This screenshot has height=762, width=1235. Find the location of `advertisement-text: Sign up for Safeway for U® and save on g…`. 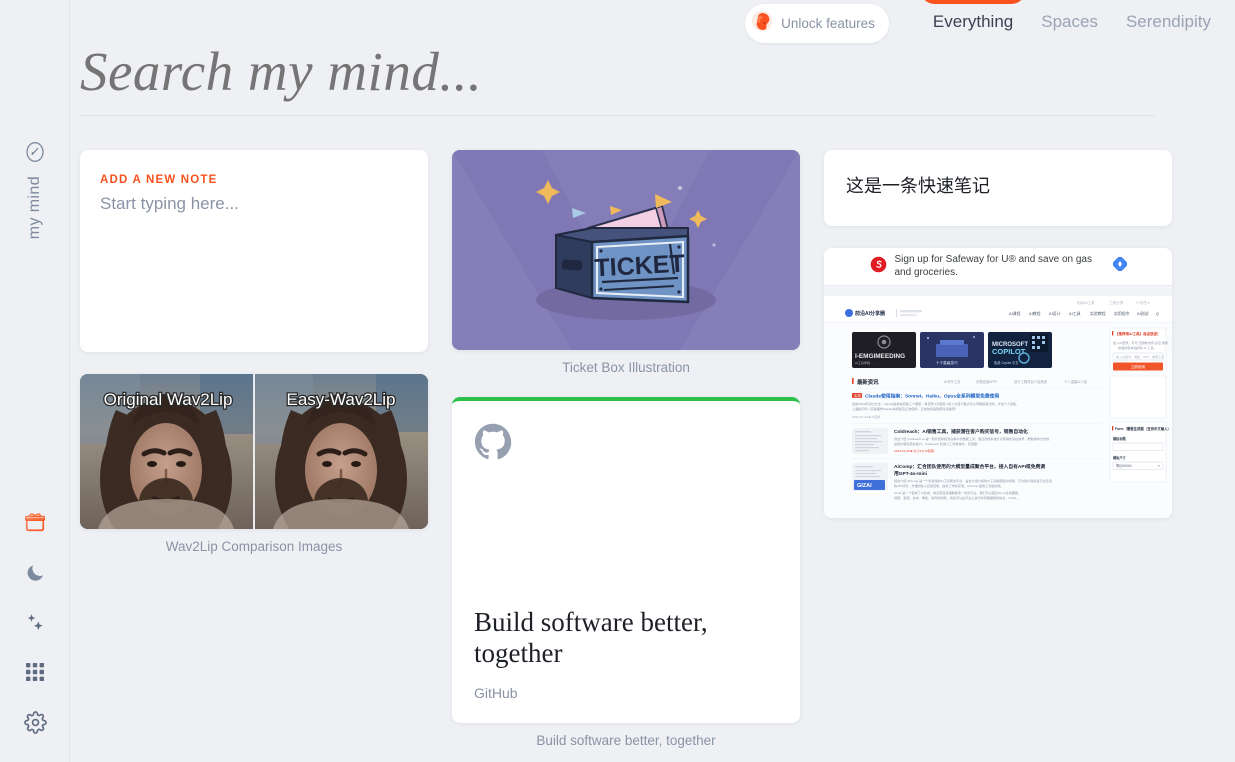

advertisement-text: Sign up for Safeway for U® and save on g… is located at coordinates (993, 266).